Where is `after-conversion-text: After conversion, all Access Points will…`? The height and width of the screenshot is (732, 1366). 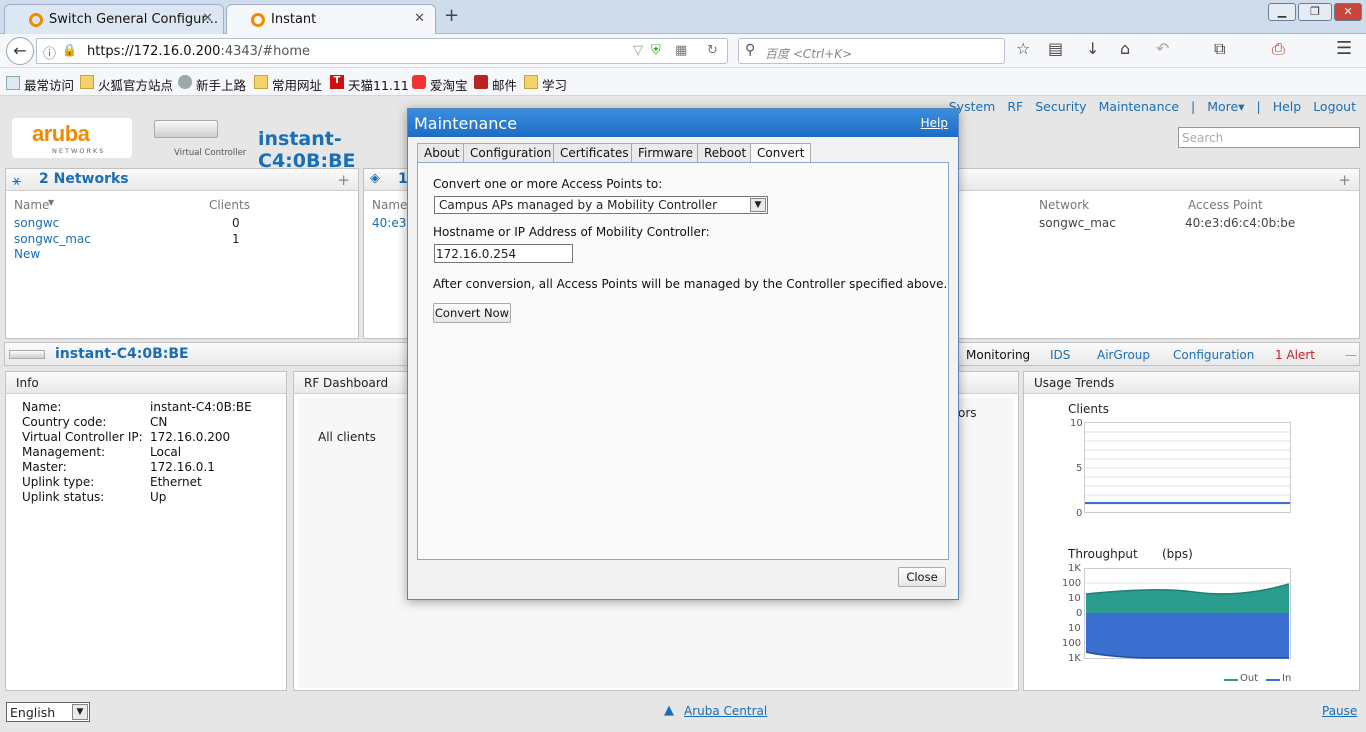
after-conversion-text: After conversion, all Access Points will… is located at coordinates (690, 284).